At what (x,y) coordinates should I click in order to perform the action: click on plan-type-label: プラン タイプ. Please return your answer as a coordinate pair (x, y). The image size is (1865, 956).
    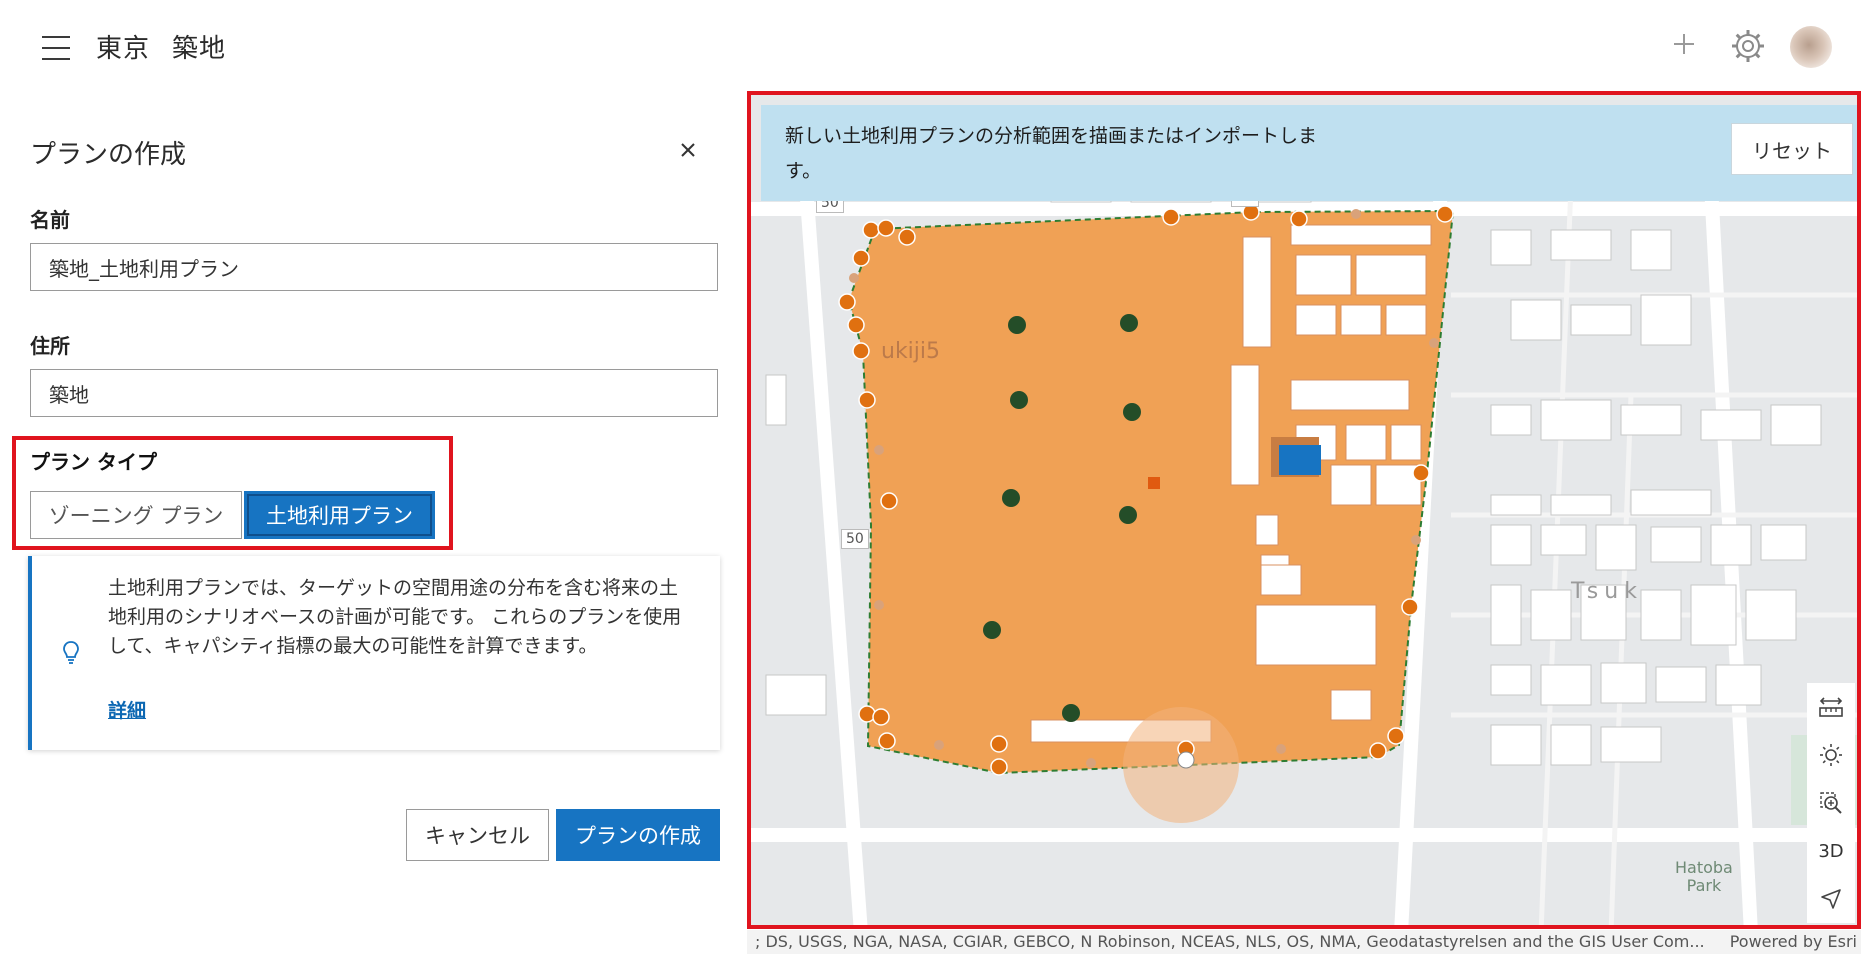
    Looking at the image, I should click on (93, 462).